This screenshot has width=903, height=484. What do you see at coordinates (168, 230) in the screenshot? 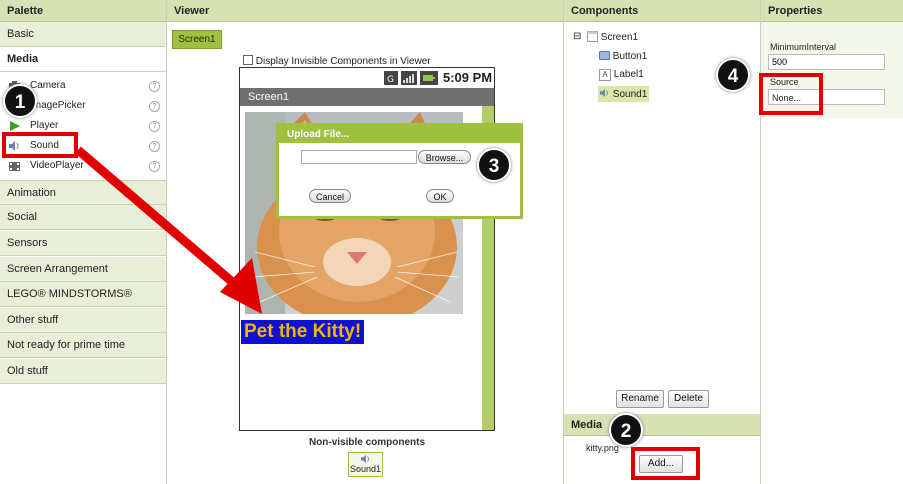
I see `drag-arrow` at bounding box center [168, 230].